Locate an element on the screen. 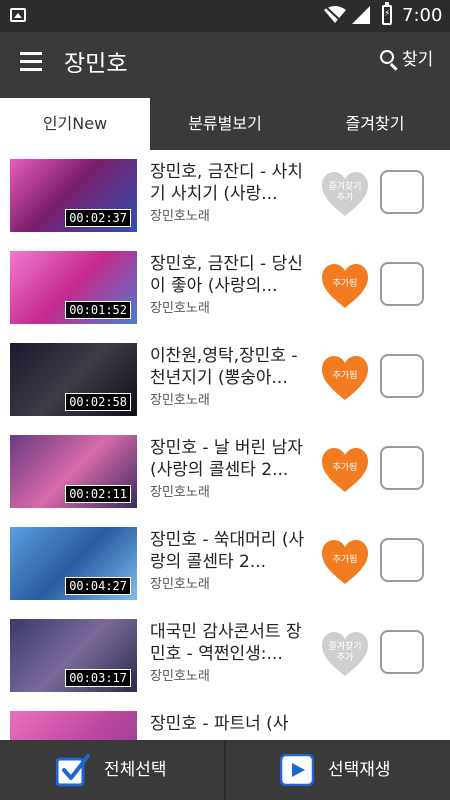 The image size is (450, 800). bottom-action-bar: 전체선택 선택재생 is located at coordinates (225, 770).